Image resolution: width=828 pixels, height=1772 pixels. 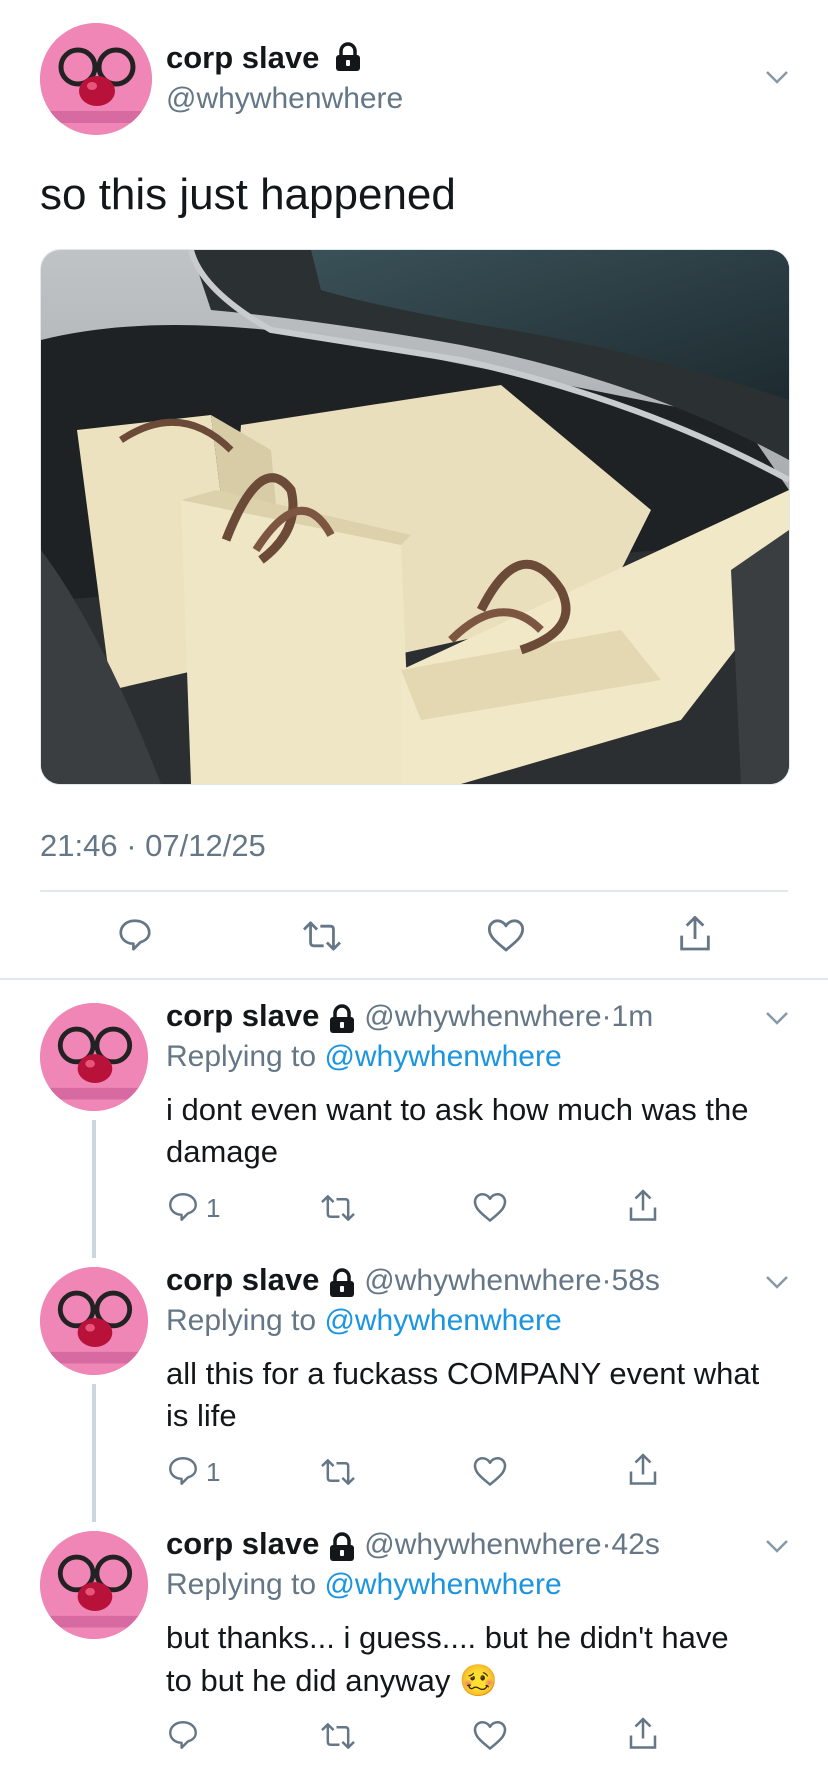 I want to click on reply-time: 1m, so click(x=632, y=1016).